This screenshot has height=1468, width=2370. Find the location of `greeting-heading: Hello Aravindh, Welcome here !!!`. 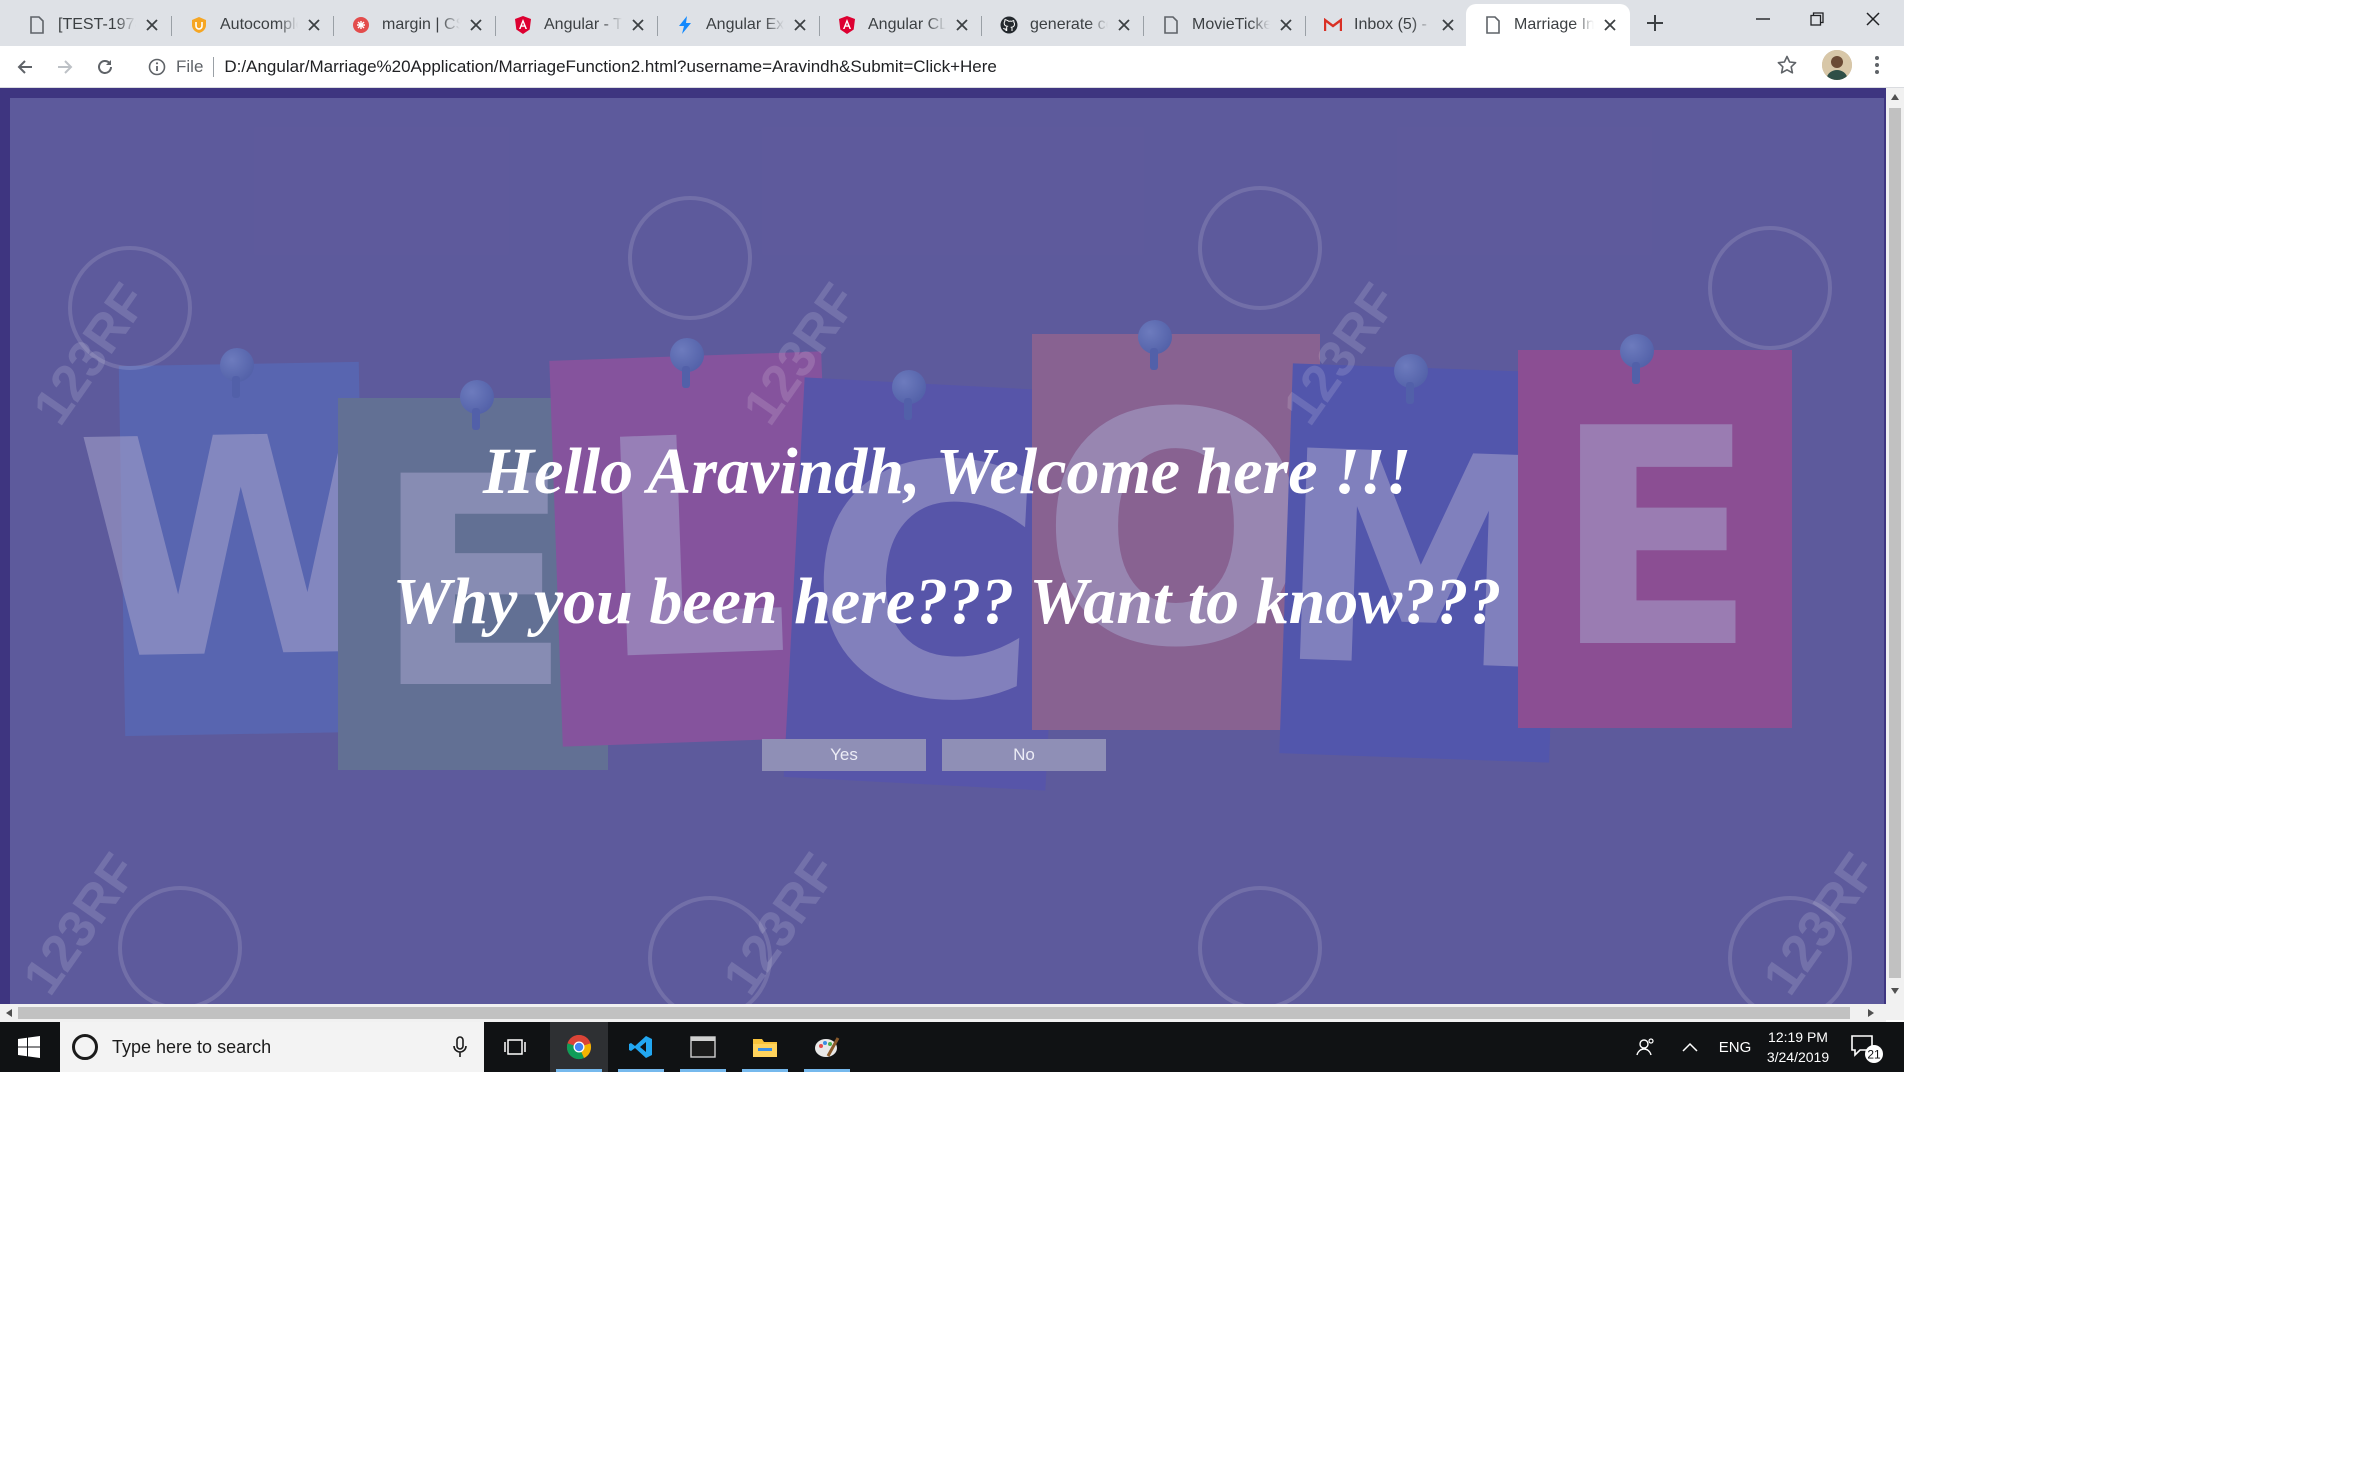

greeting-heading: Hello Aravindh, Welcome here !!! is located at coordinates (947, 471).